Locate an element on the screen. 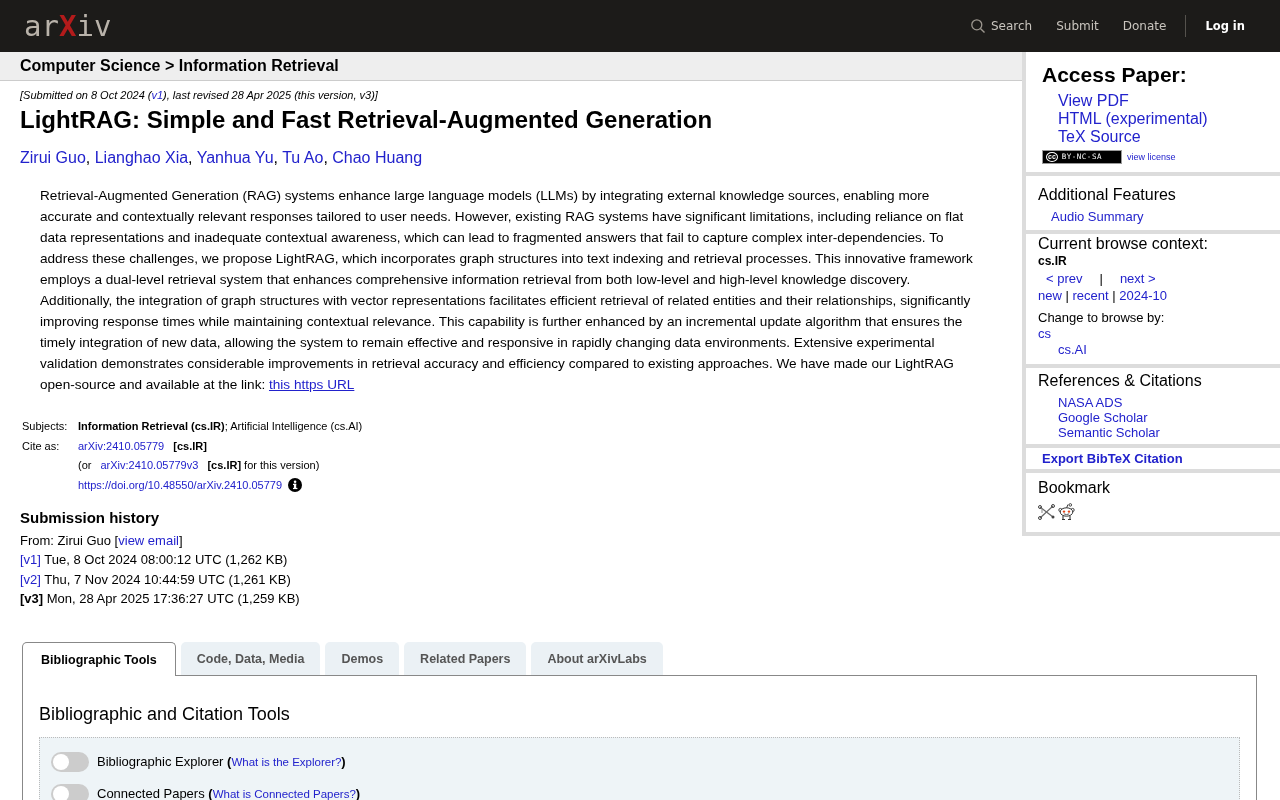 The image size is (1280, 800). alien-head-icon is located at coordinates (1066, 511).